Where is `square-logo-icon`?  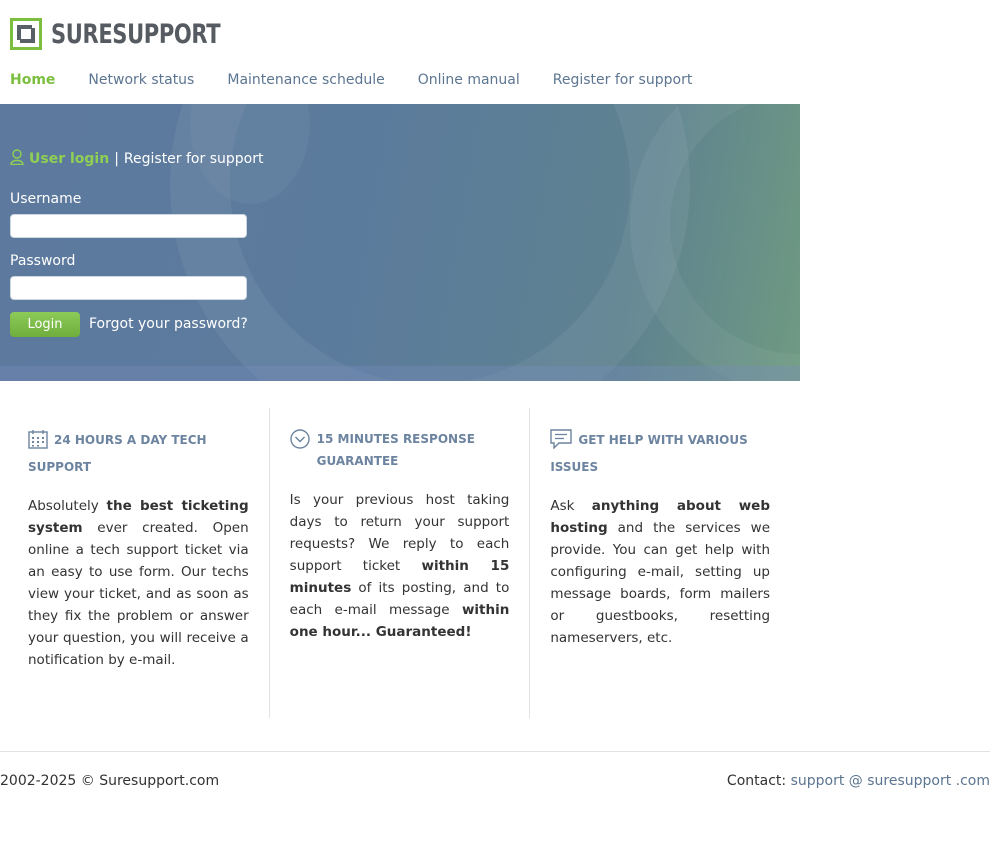
square-logo-icon is located at coordinates (26, 34).